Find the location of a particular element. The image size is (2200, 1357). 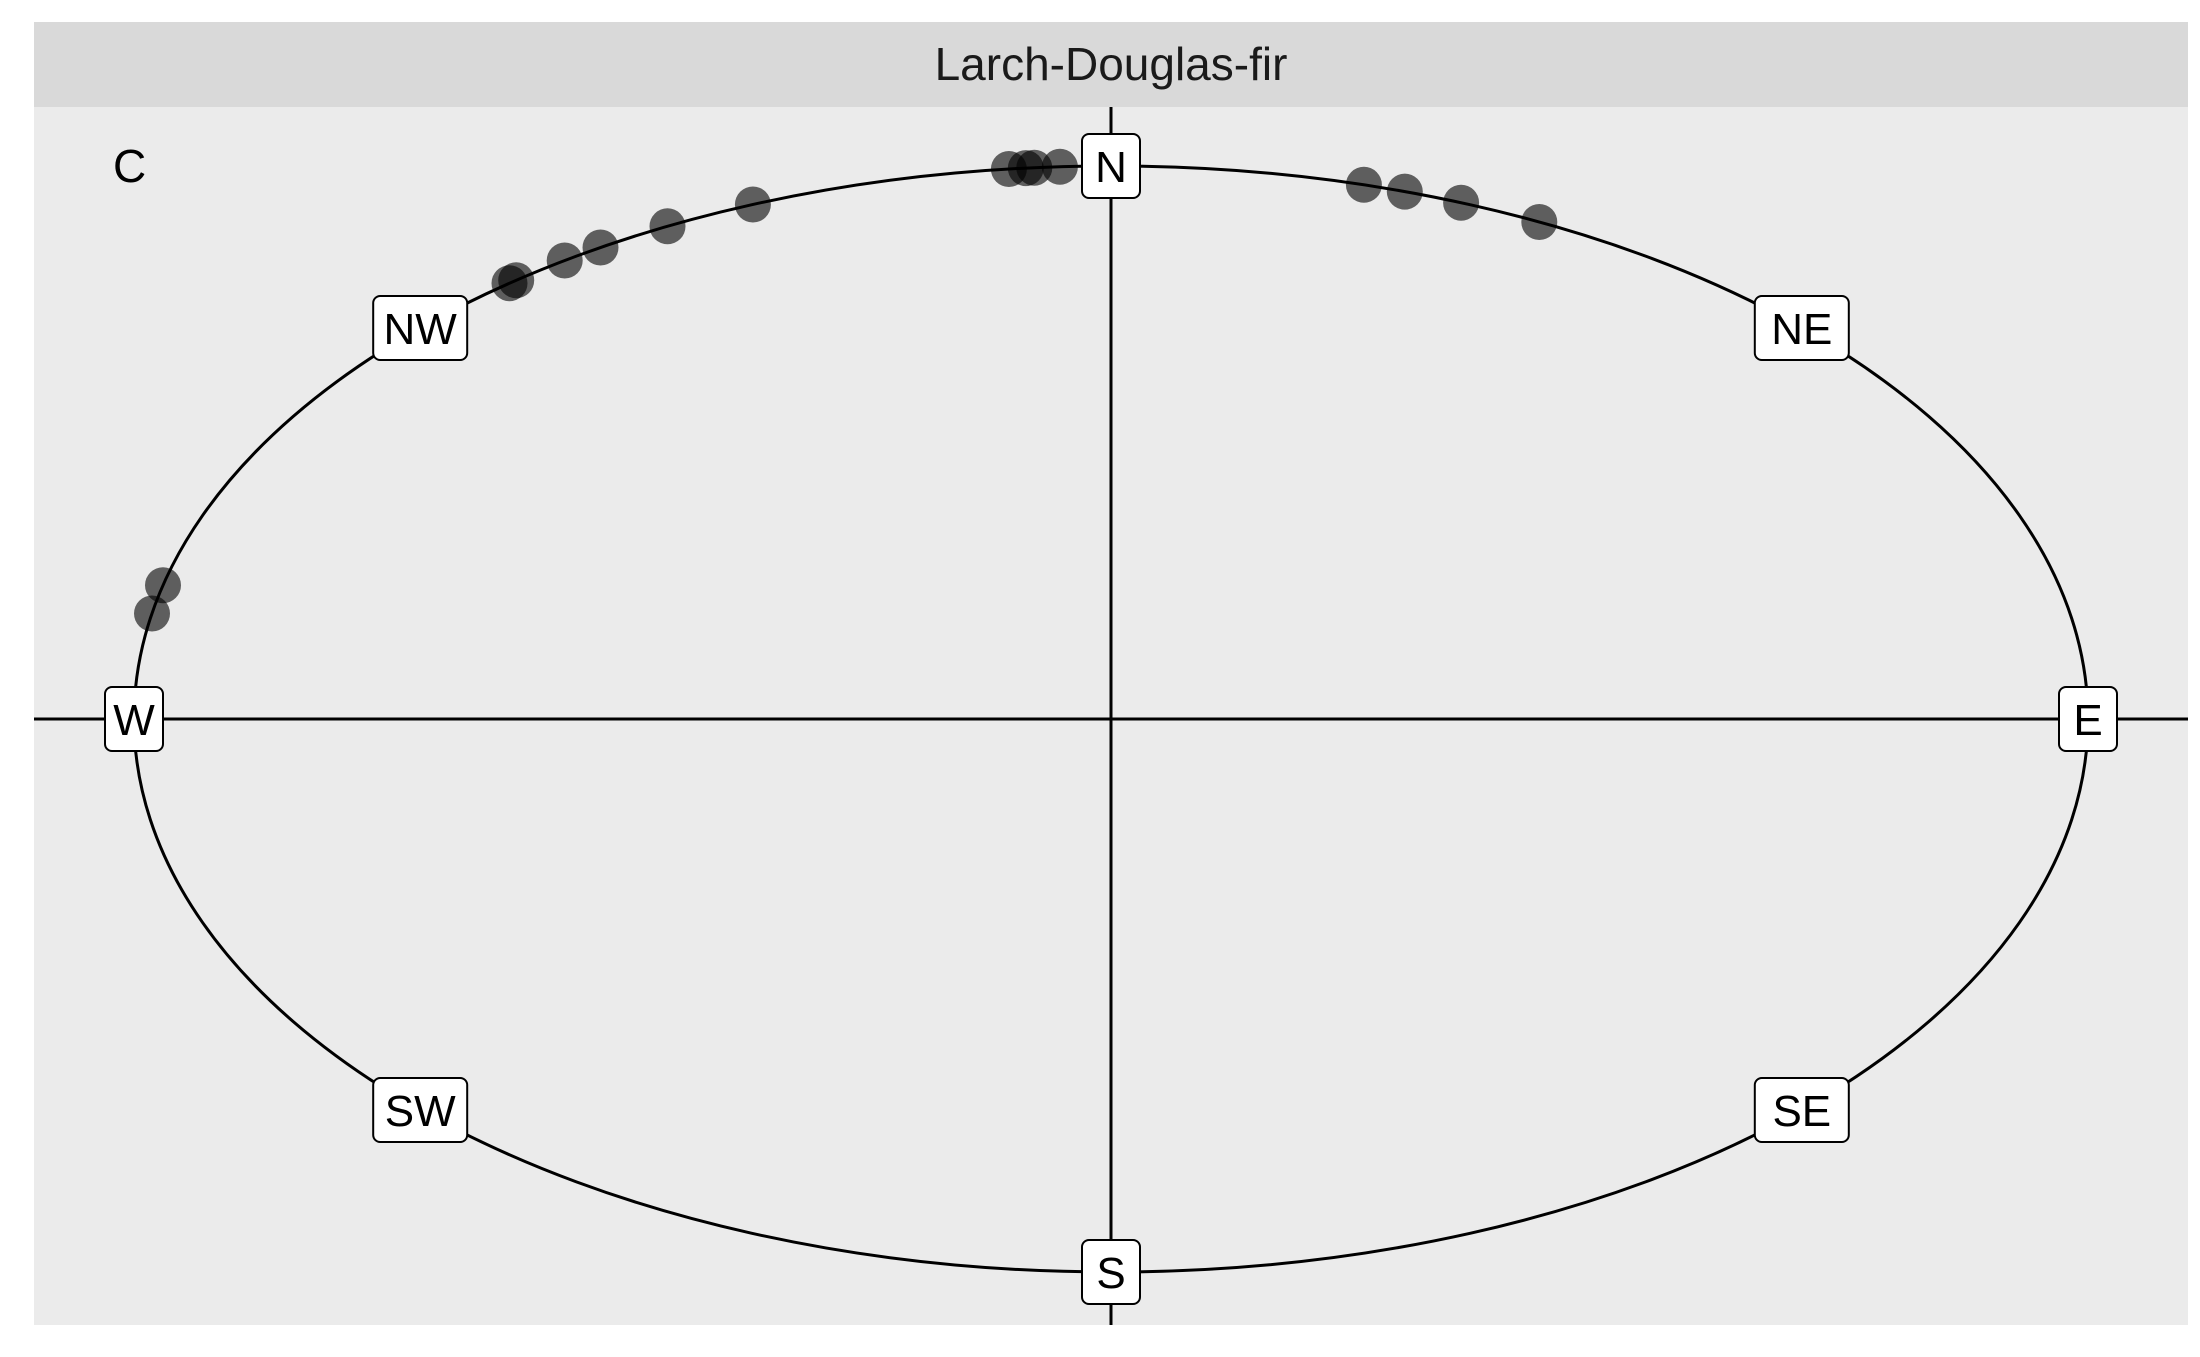

panel-tag: C is located at coordinates (129, 166).